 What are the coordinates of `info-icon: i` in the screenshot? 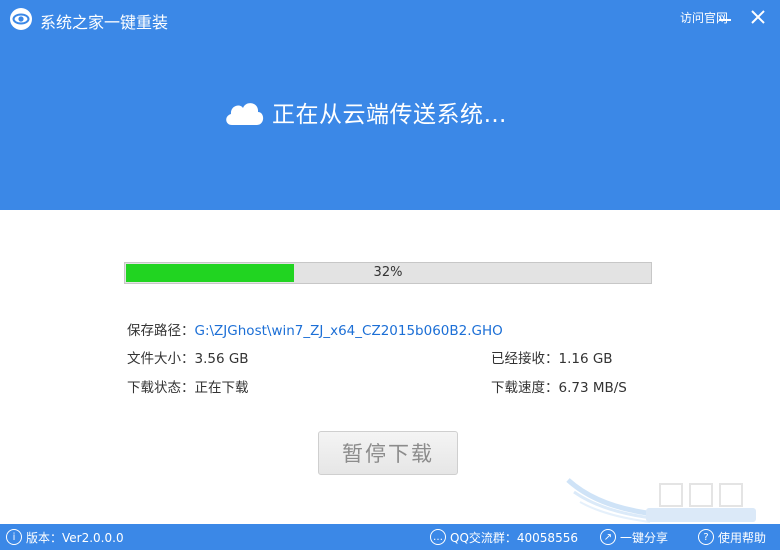 It's located at (14, 537).